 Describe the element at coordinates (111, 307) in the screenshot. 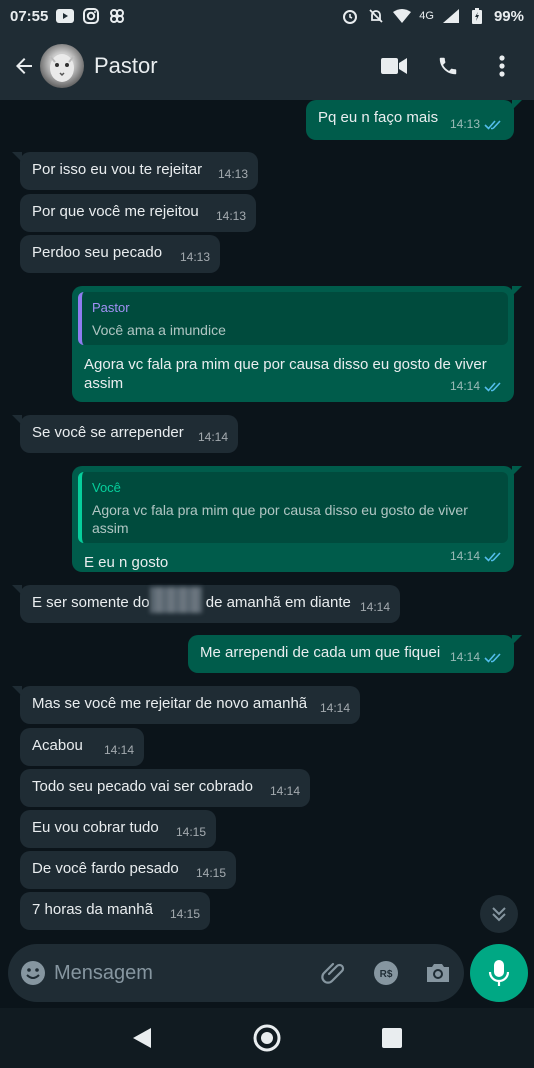

I see `quoted-author: Pastor` at that location.